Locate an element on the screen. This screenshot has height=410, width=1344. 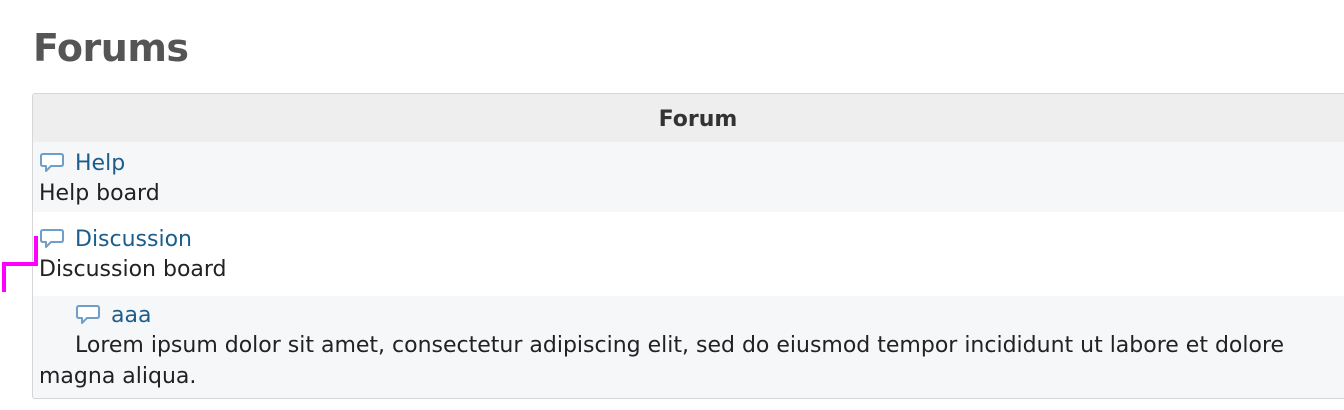
forum-description: Discussion board is located at coordinates (133, 269).